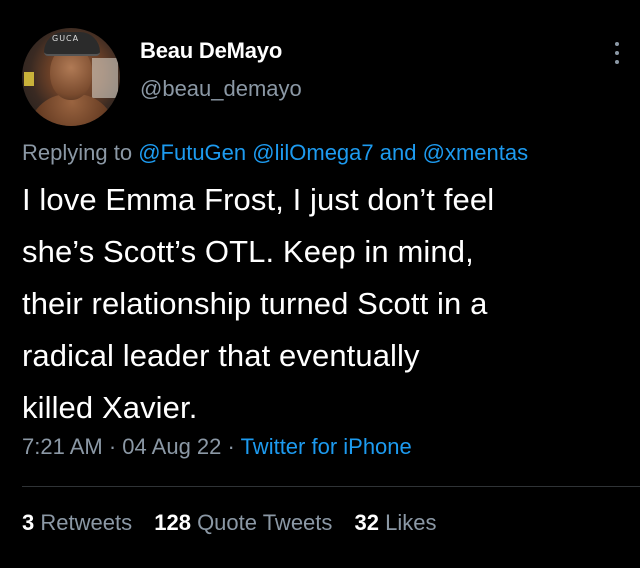  I want to click on quote-tweets-stat: 128 Quote Tweets, so click(246, 522).